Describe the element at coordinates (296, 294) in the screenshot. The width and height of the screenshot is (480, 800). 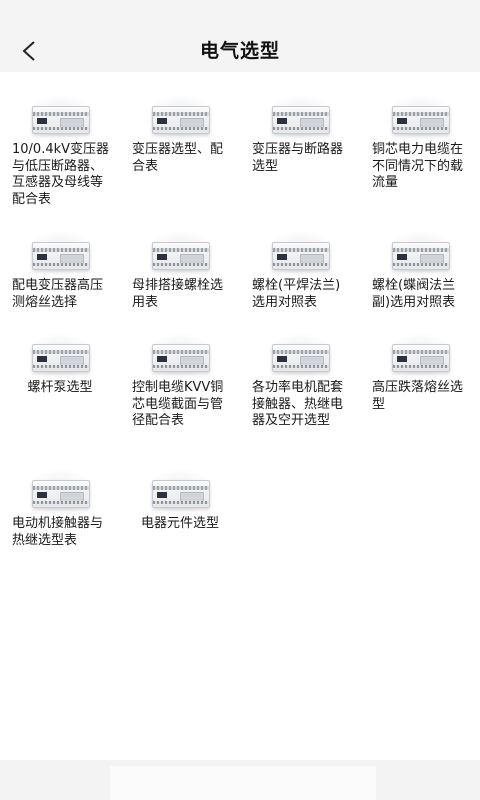
I see `item-label: 螺栓(平焊法兰)选用对照表` at that location.